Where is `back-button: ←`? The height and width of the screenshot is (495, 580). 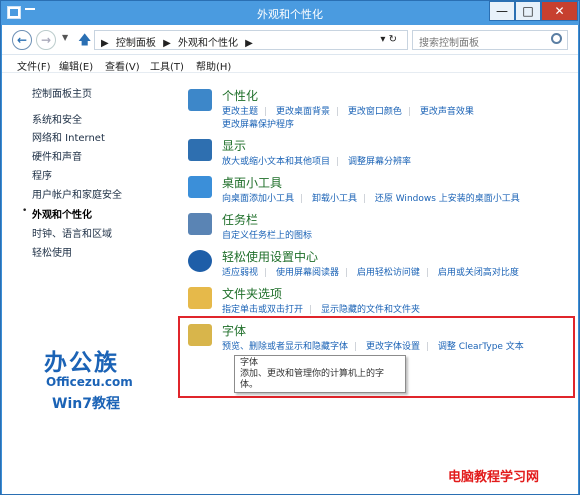 back-button: ← is located at coordinates (22, 40).